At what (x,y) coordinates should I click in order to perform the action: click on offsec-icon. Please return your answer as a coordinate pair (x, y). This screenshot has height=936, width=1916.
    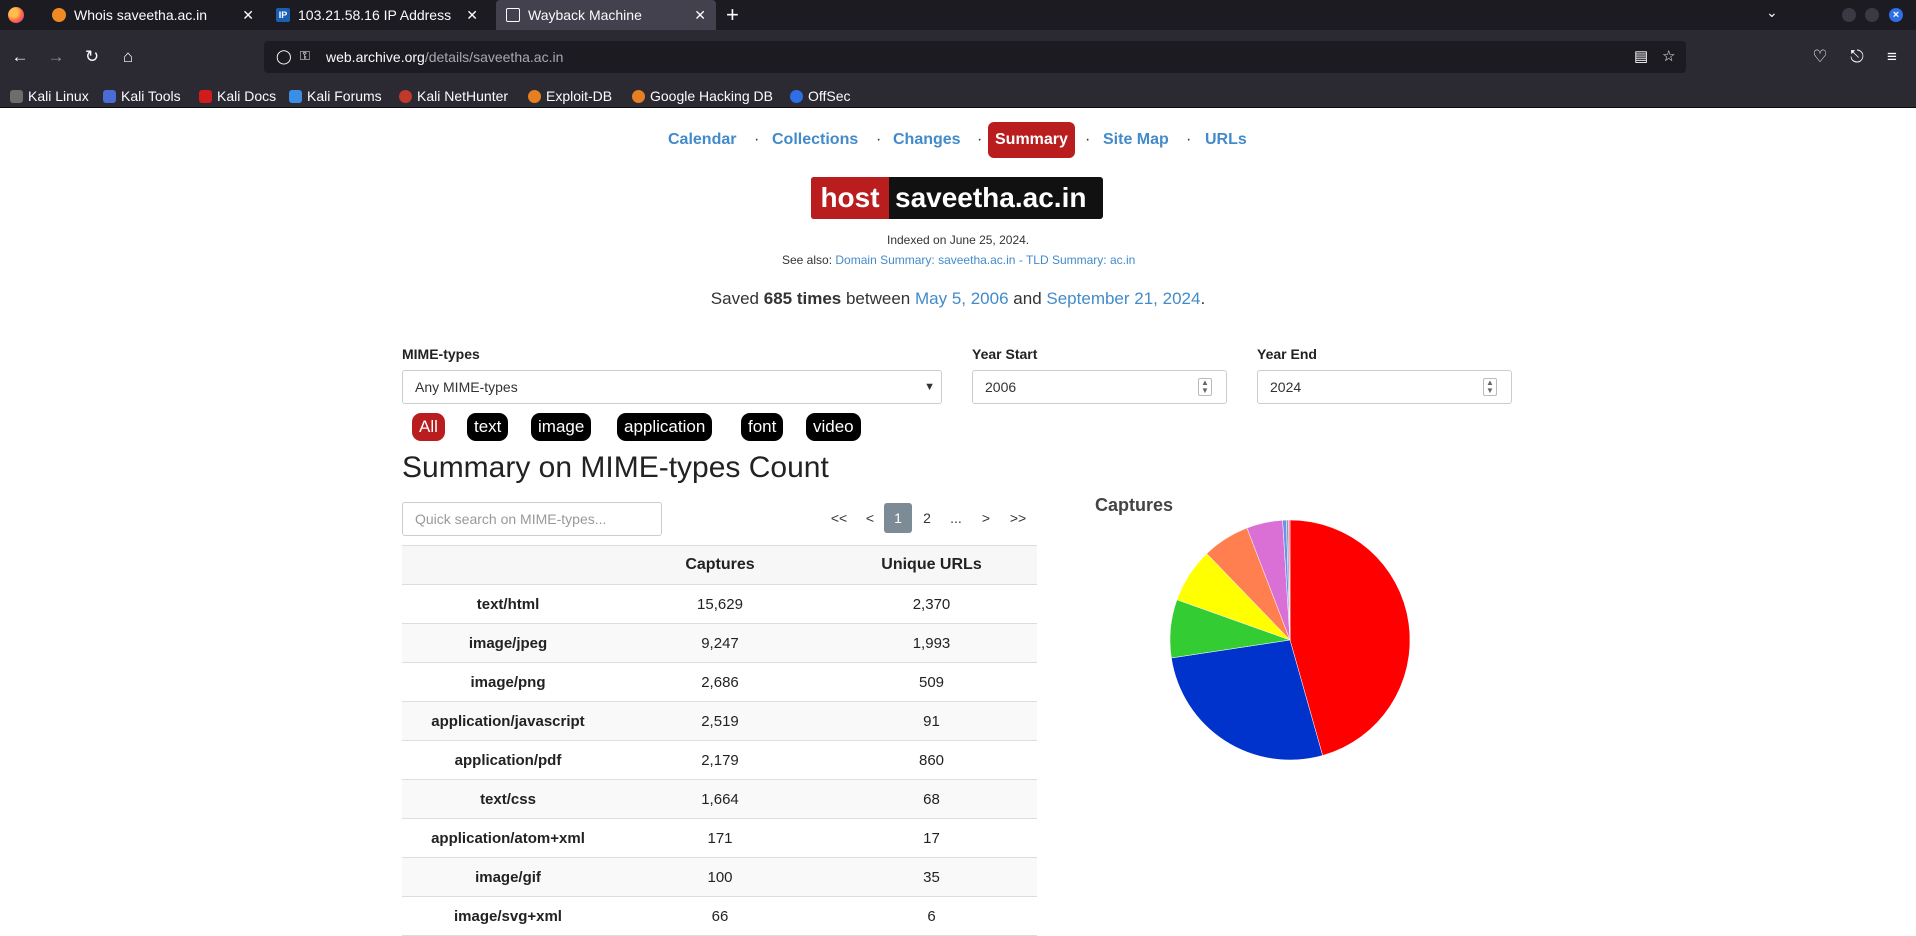
    Looking at the image, I should click on (796, 96).